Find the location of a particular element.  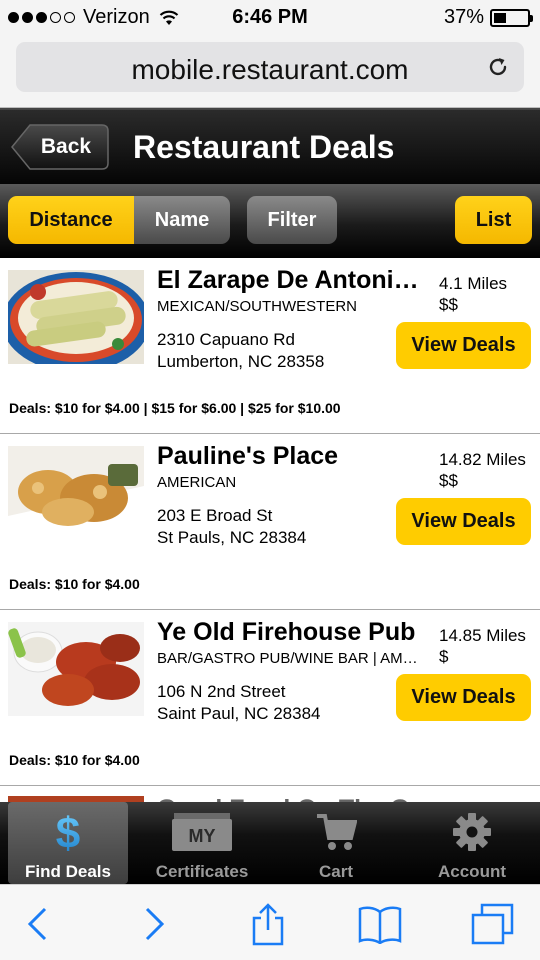

address-line1: 106 N 2nd Street is located at coordinates (221, 691).